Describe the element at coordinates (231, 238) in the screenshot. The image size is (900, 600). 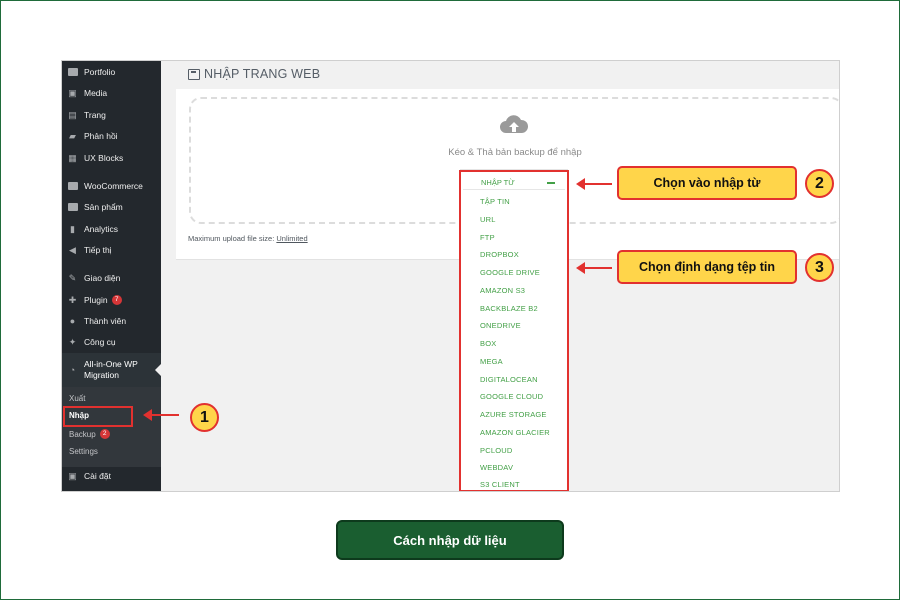
I see `upload-note-prefix: Maximum upload file size:` at that location.